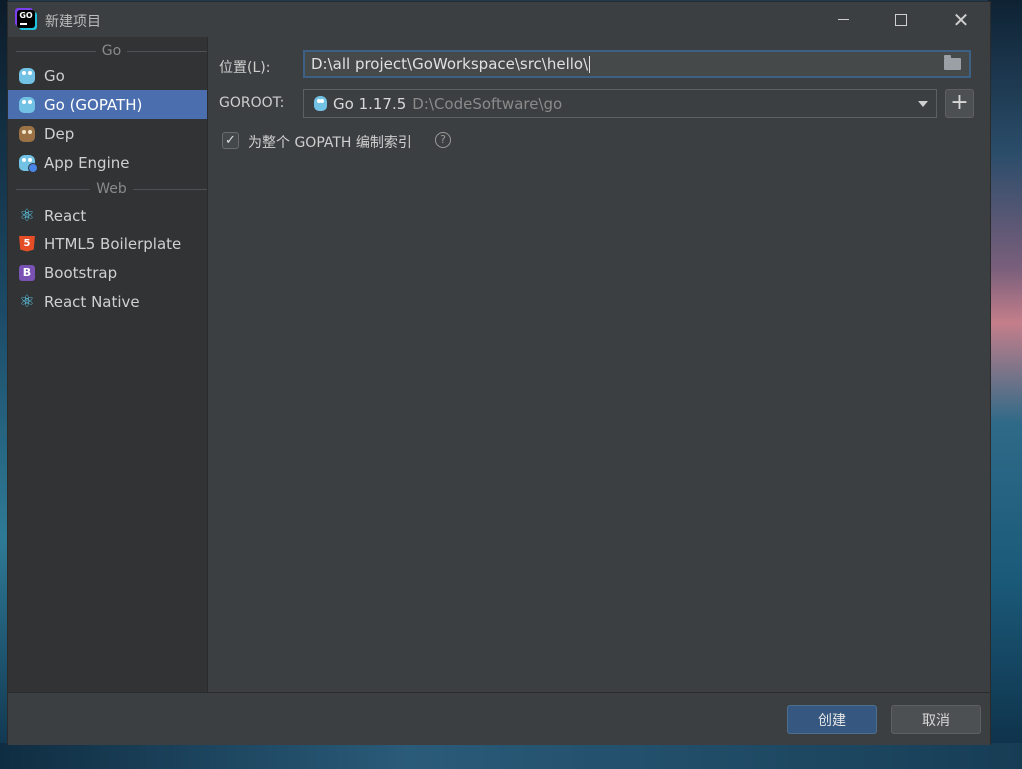 This screenshot has height=769, width=1022. Describe the element at coordinates (590, 64) in the screenshot. I see `text-caret` at that location.